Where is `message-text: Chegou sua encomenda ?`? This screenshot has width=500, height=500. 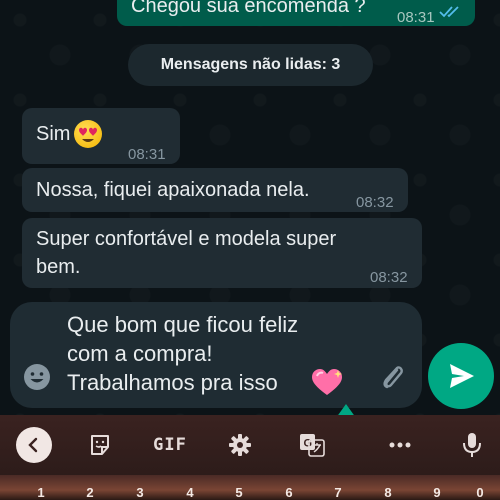 message-text: Chegou sua encomenda ? is located at coordinates (248, 8).